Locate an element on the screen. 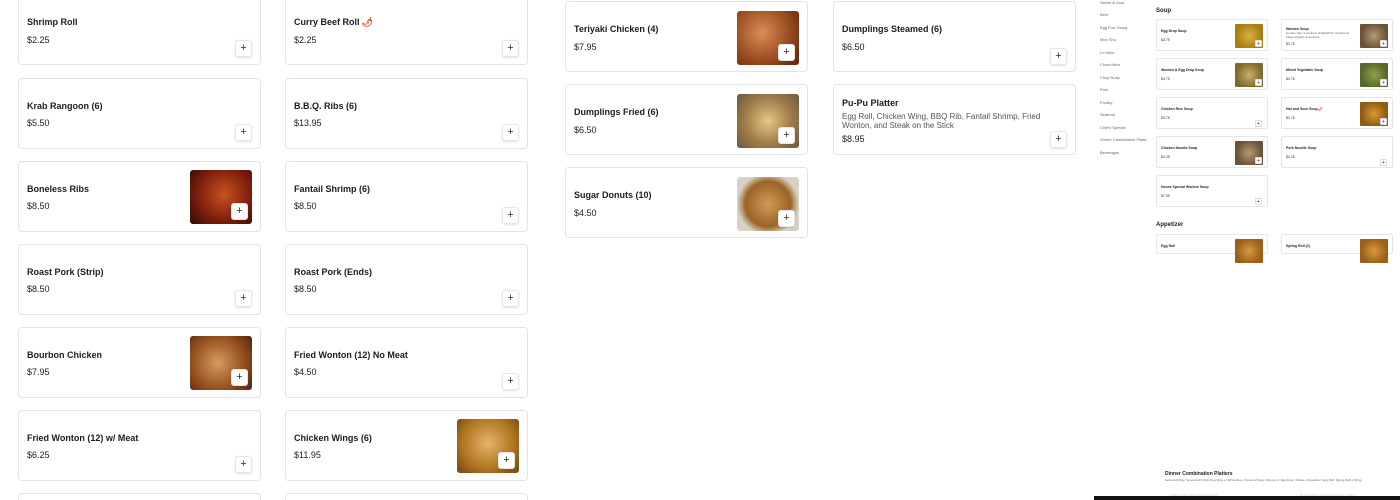 The height and width of the screenshot is (500, 1400). item-name: Pork Noodle Soup is located at coordinates (1301, 148).